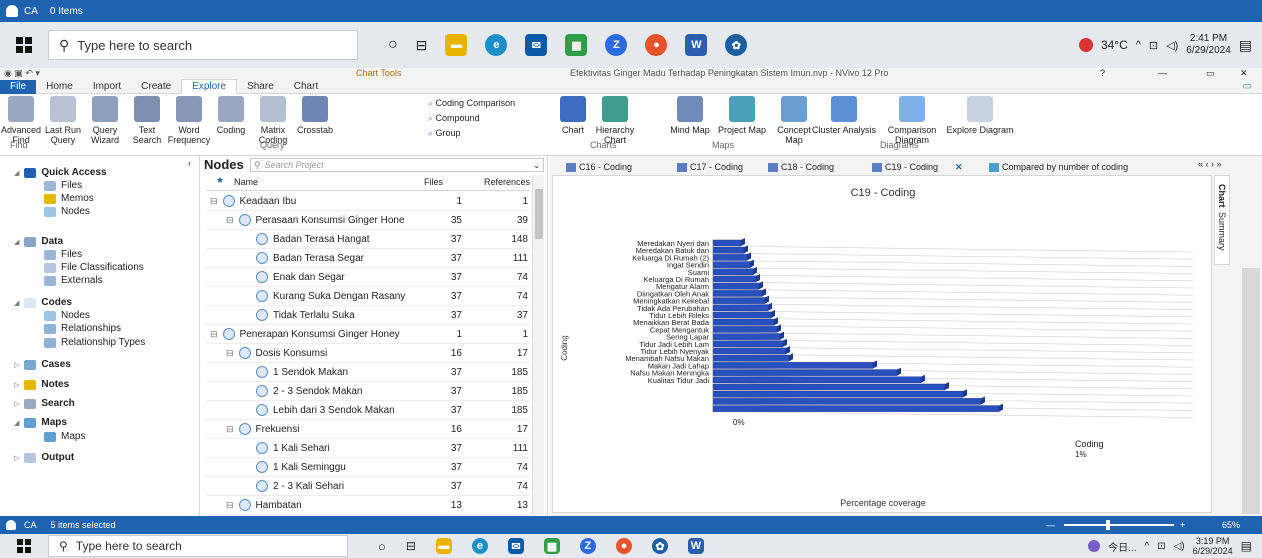  Describe the element at coordinates (73, 280) in the screenshot. I see `nav-item-data-items-2: Externals` at that location.